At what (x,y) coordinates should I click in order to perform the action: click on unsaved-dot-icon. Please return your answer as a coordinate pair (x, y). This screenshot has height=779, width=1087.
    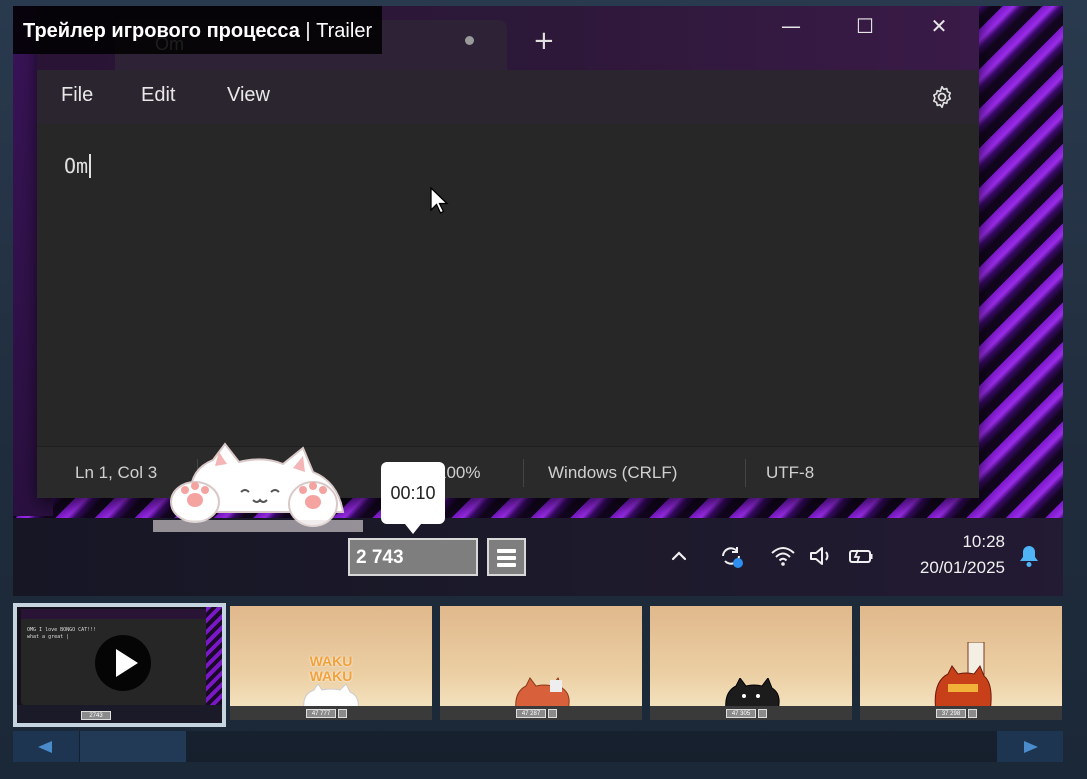
    Looking at the image, I should click on (469, 40).